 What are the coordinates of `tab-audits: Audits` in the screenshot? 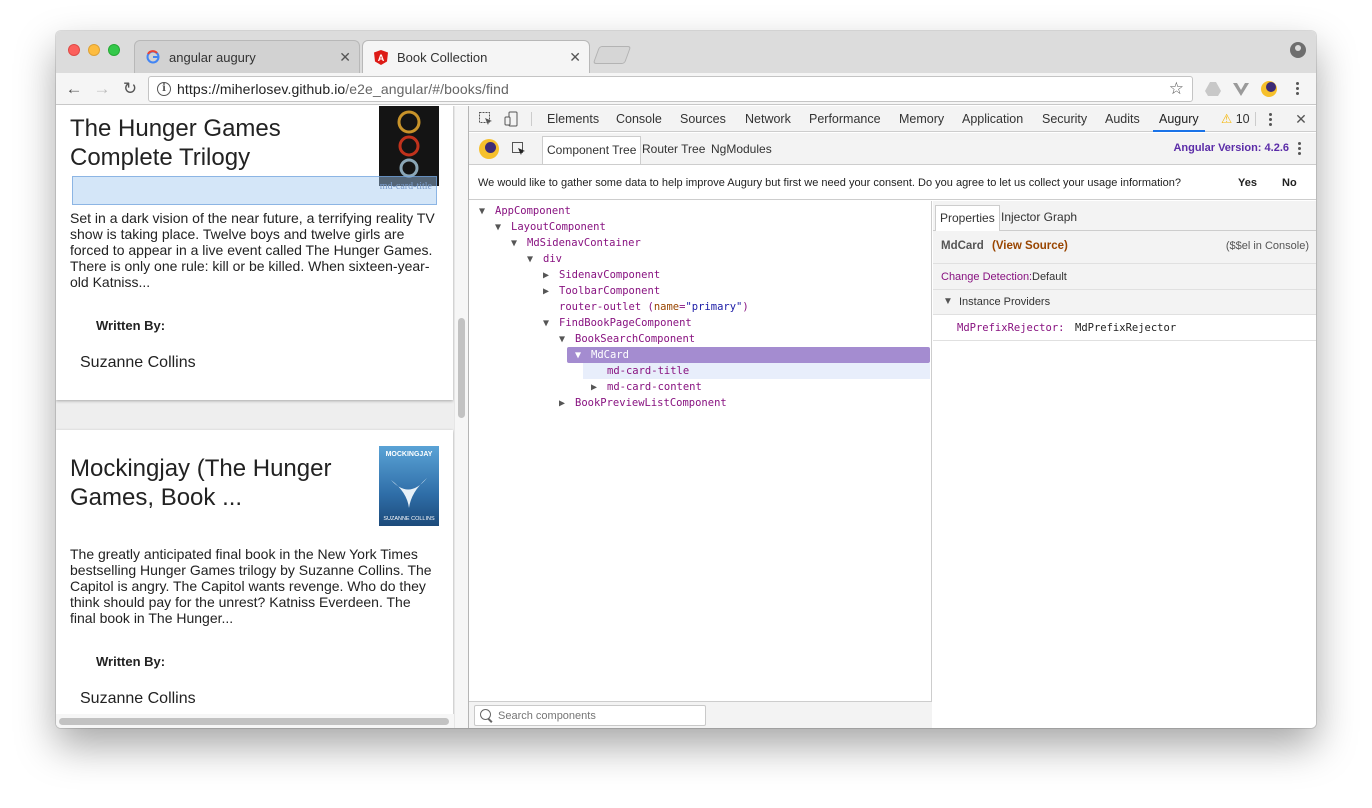 It's located at (1122, 119).